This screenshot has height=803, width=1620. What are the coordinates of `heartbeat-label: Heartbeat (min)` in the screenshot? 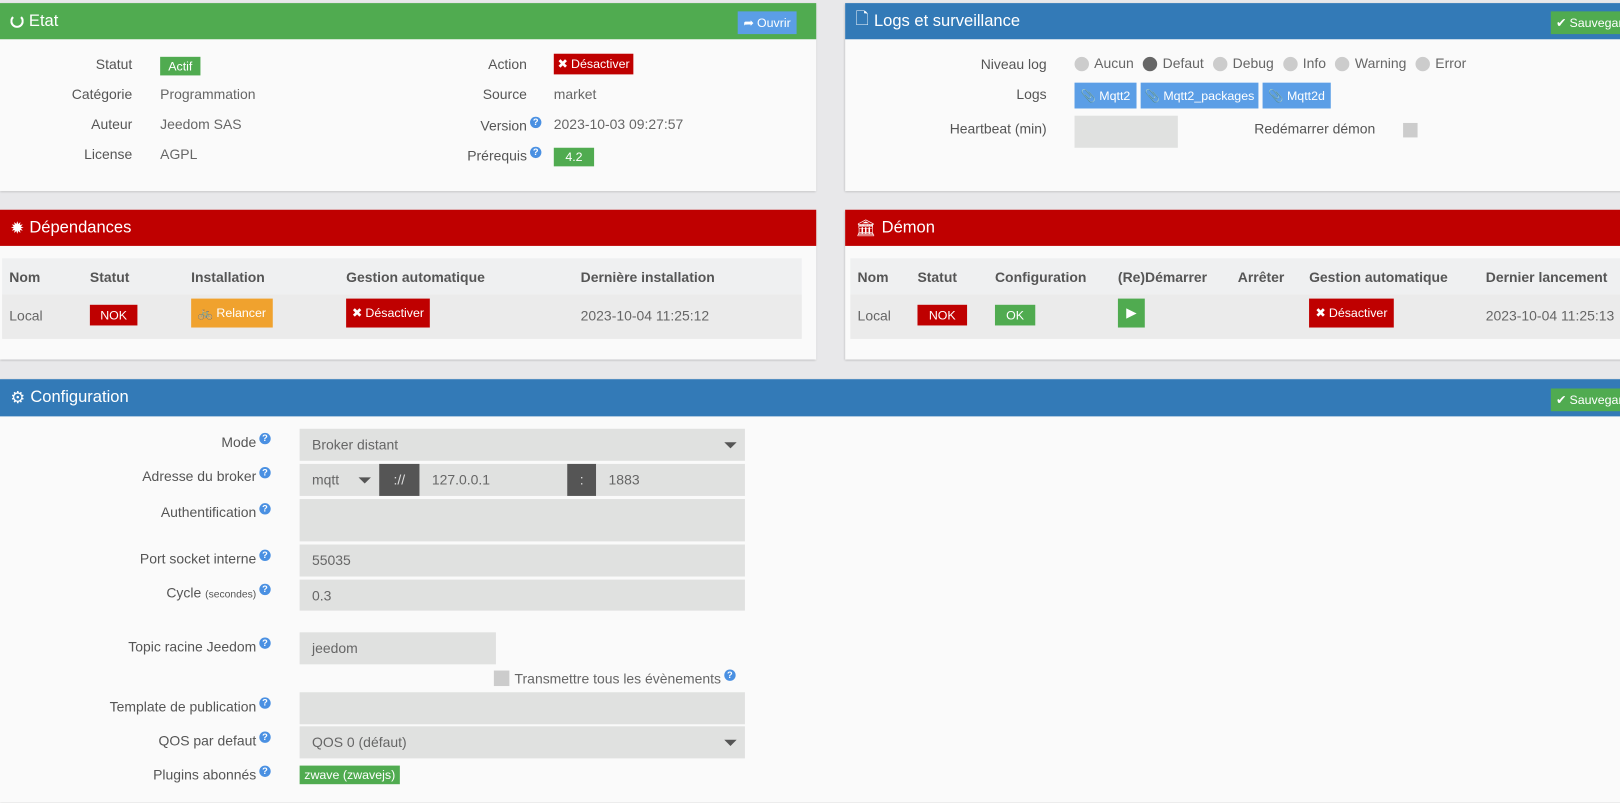 It's located at (998, 128).